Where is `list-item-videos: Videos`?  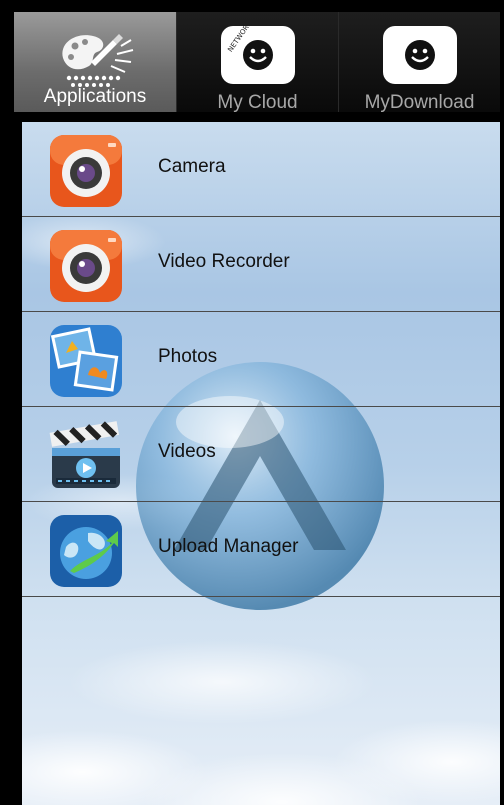 list-item-videos: Videos is located at coordinates (261, 454).